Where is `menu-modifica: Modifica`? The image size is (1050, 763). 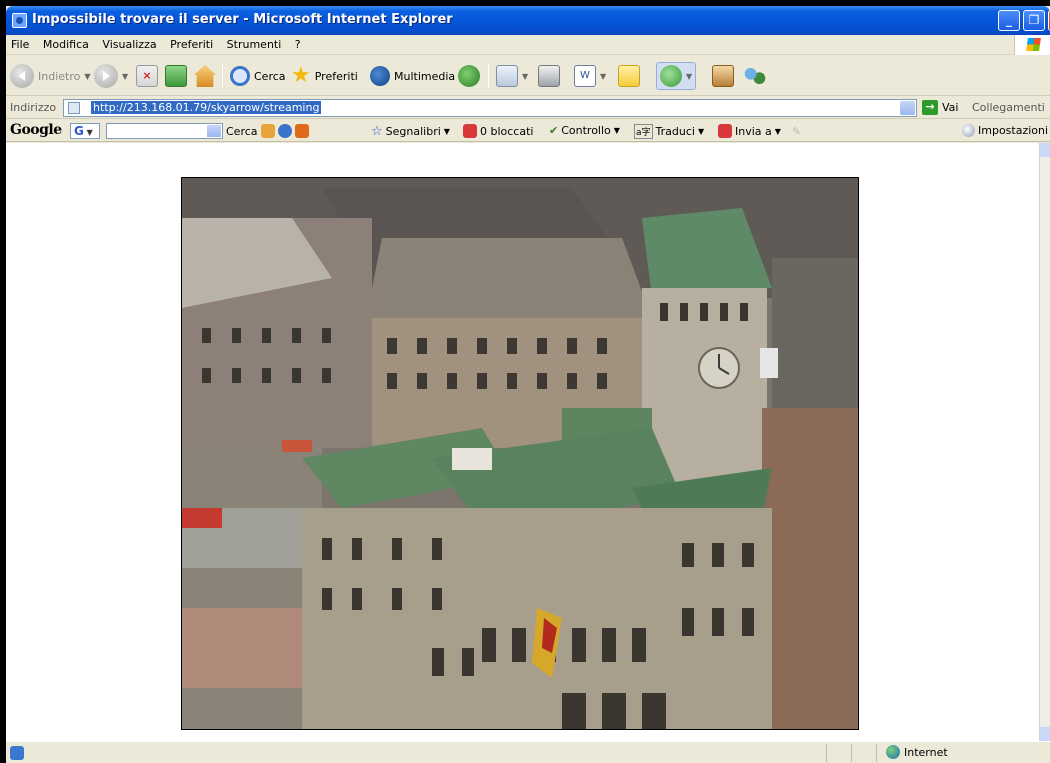 menu-modifica: Modifica is located at coordinates (66, 44).